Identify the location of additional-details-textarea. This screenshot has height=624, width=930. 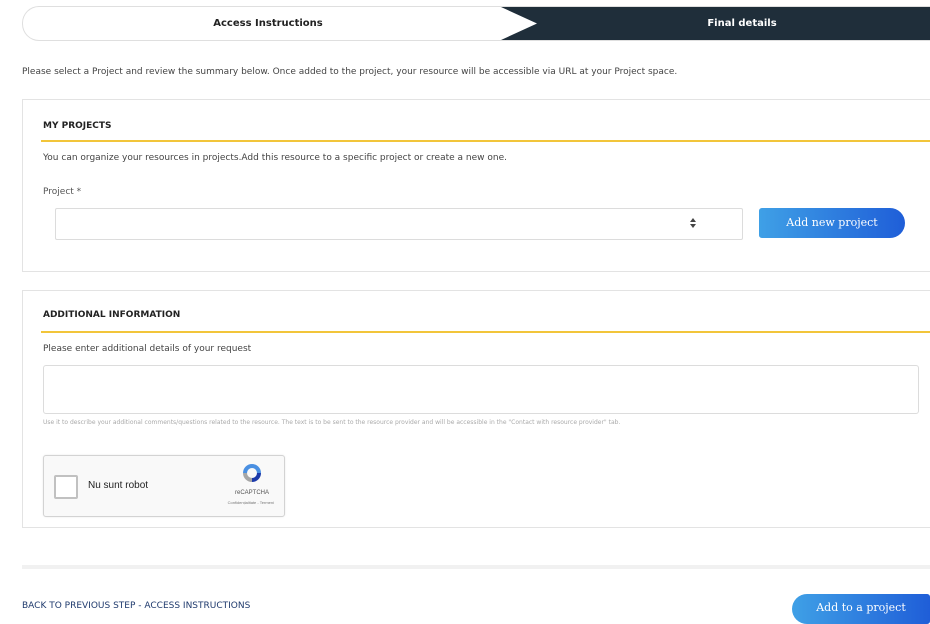
(481, 389).